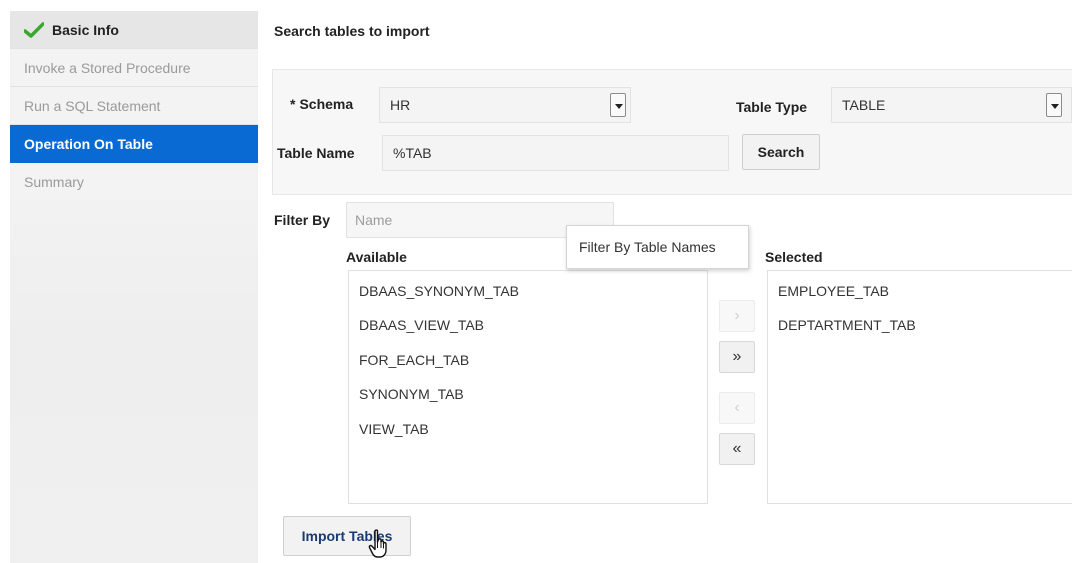 The width and height of the screenshot is (1072, 563). I want to click on import-tables-button: Import Tables, so click(347, 536).